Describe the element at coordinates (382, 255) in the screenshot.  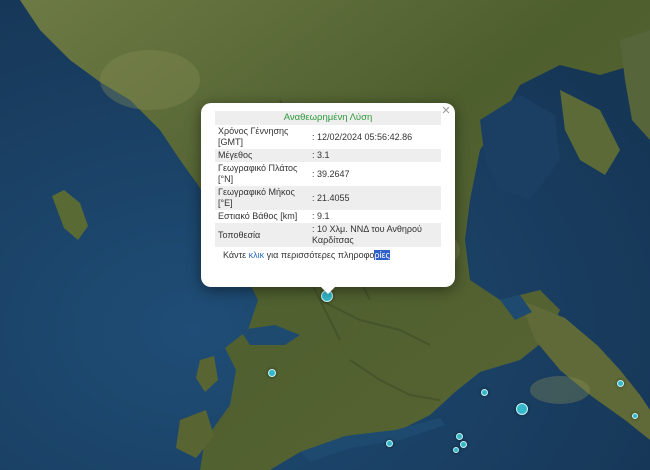
I see `selected-text: ρίες` at that location.